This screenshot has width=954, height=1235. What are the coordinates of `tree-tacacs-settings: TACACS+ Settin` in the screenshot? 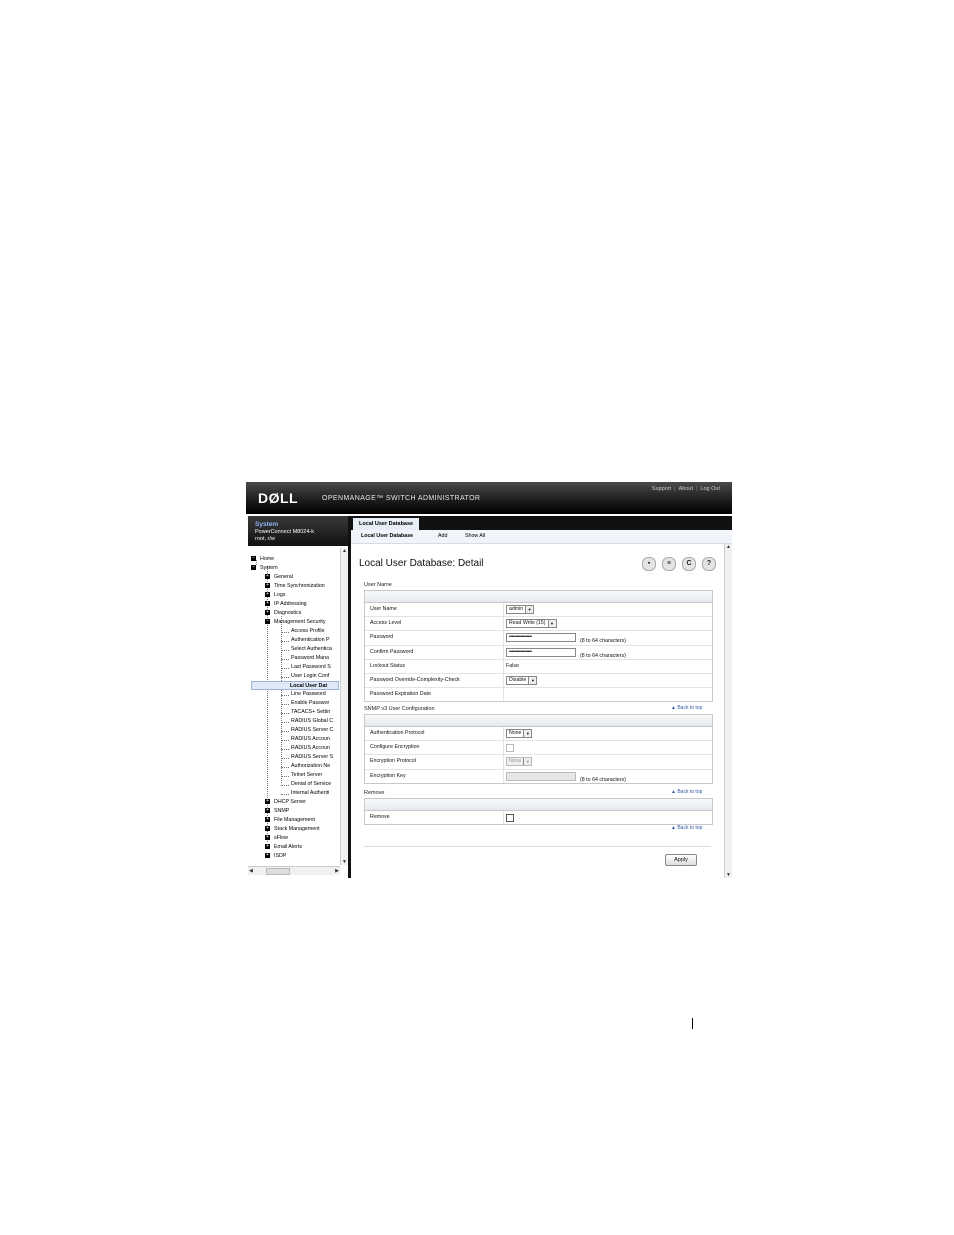 It's located at (310, 712).